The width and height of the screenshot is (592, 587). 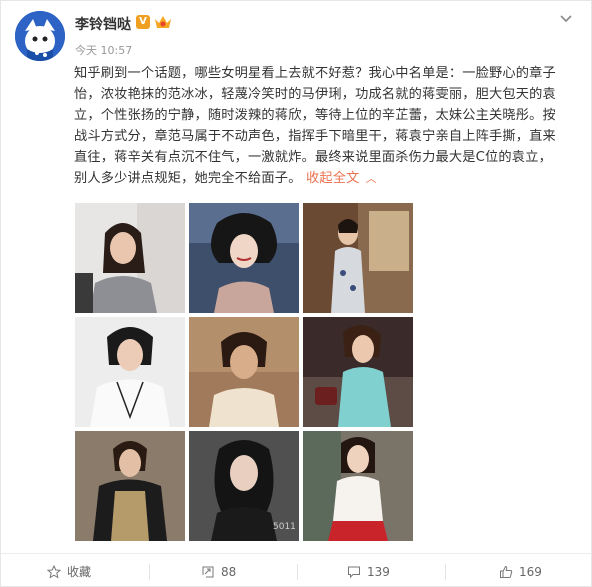 I want to click on favorite-button: 收藏, so click(x=69, y=570).